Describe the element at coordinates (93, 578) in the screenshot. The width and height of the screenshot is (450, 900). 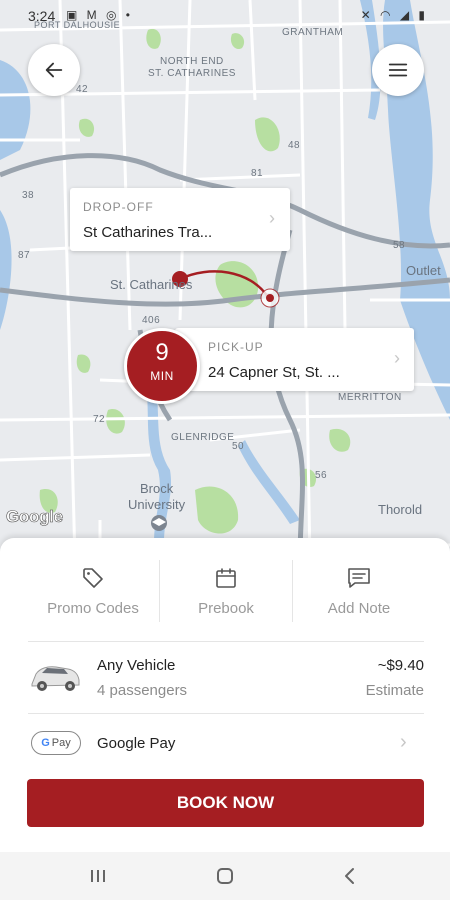
I see `tag-icon` at that location.